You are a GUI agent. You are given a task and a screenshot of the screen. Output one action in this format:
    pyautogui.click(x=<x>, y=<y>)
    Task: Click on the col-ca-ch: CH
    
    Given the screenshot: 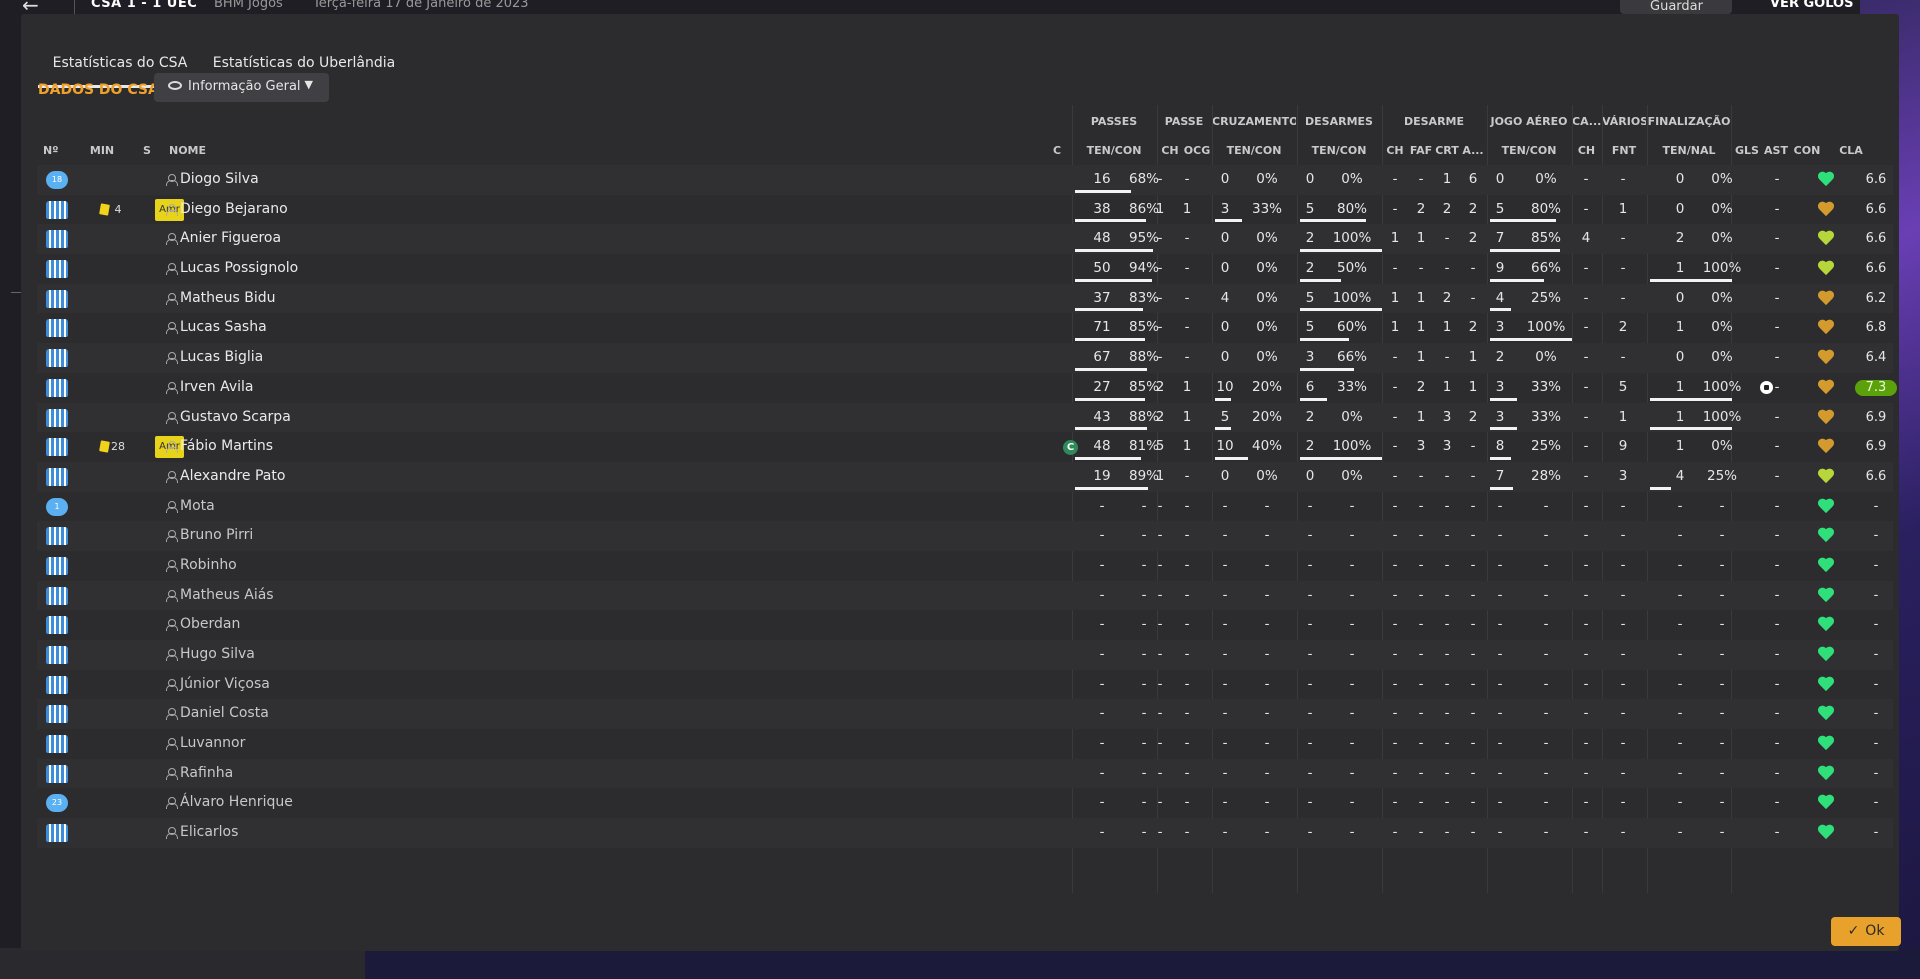 What is the action you would take?
    pyautogui.click(x=1586, y=150)
    